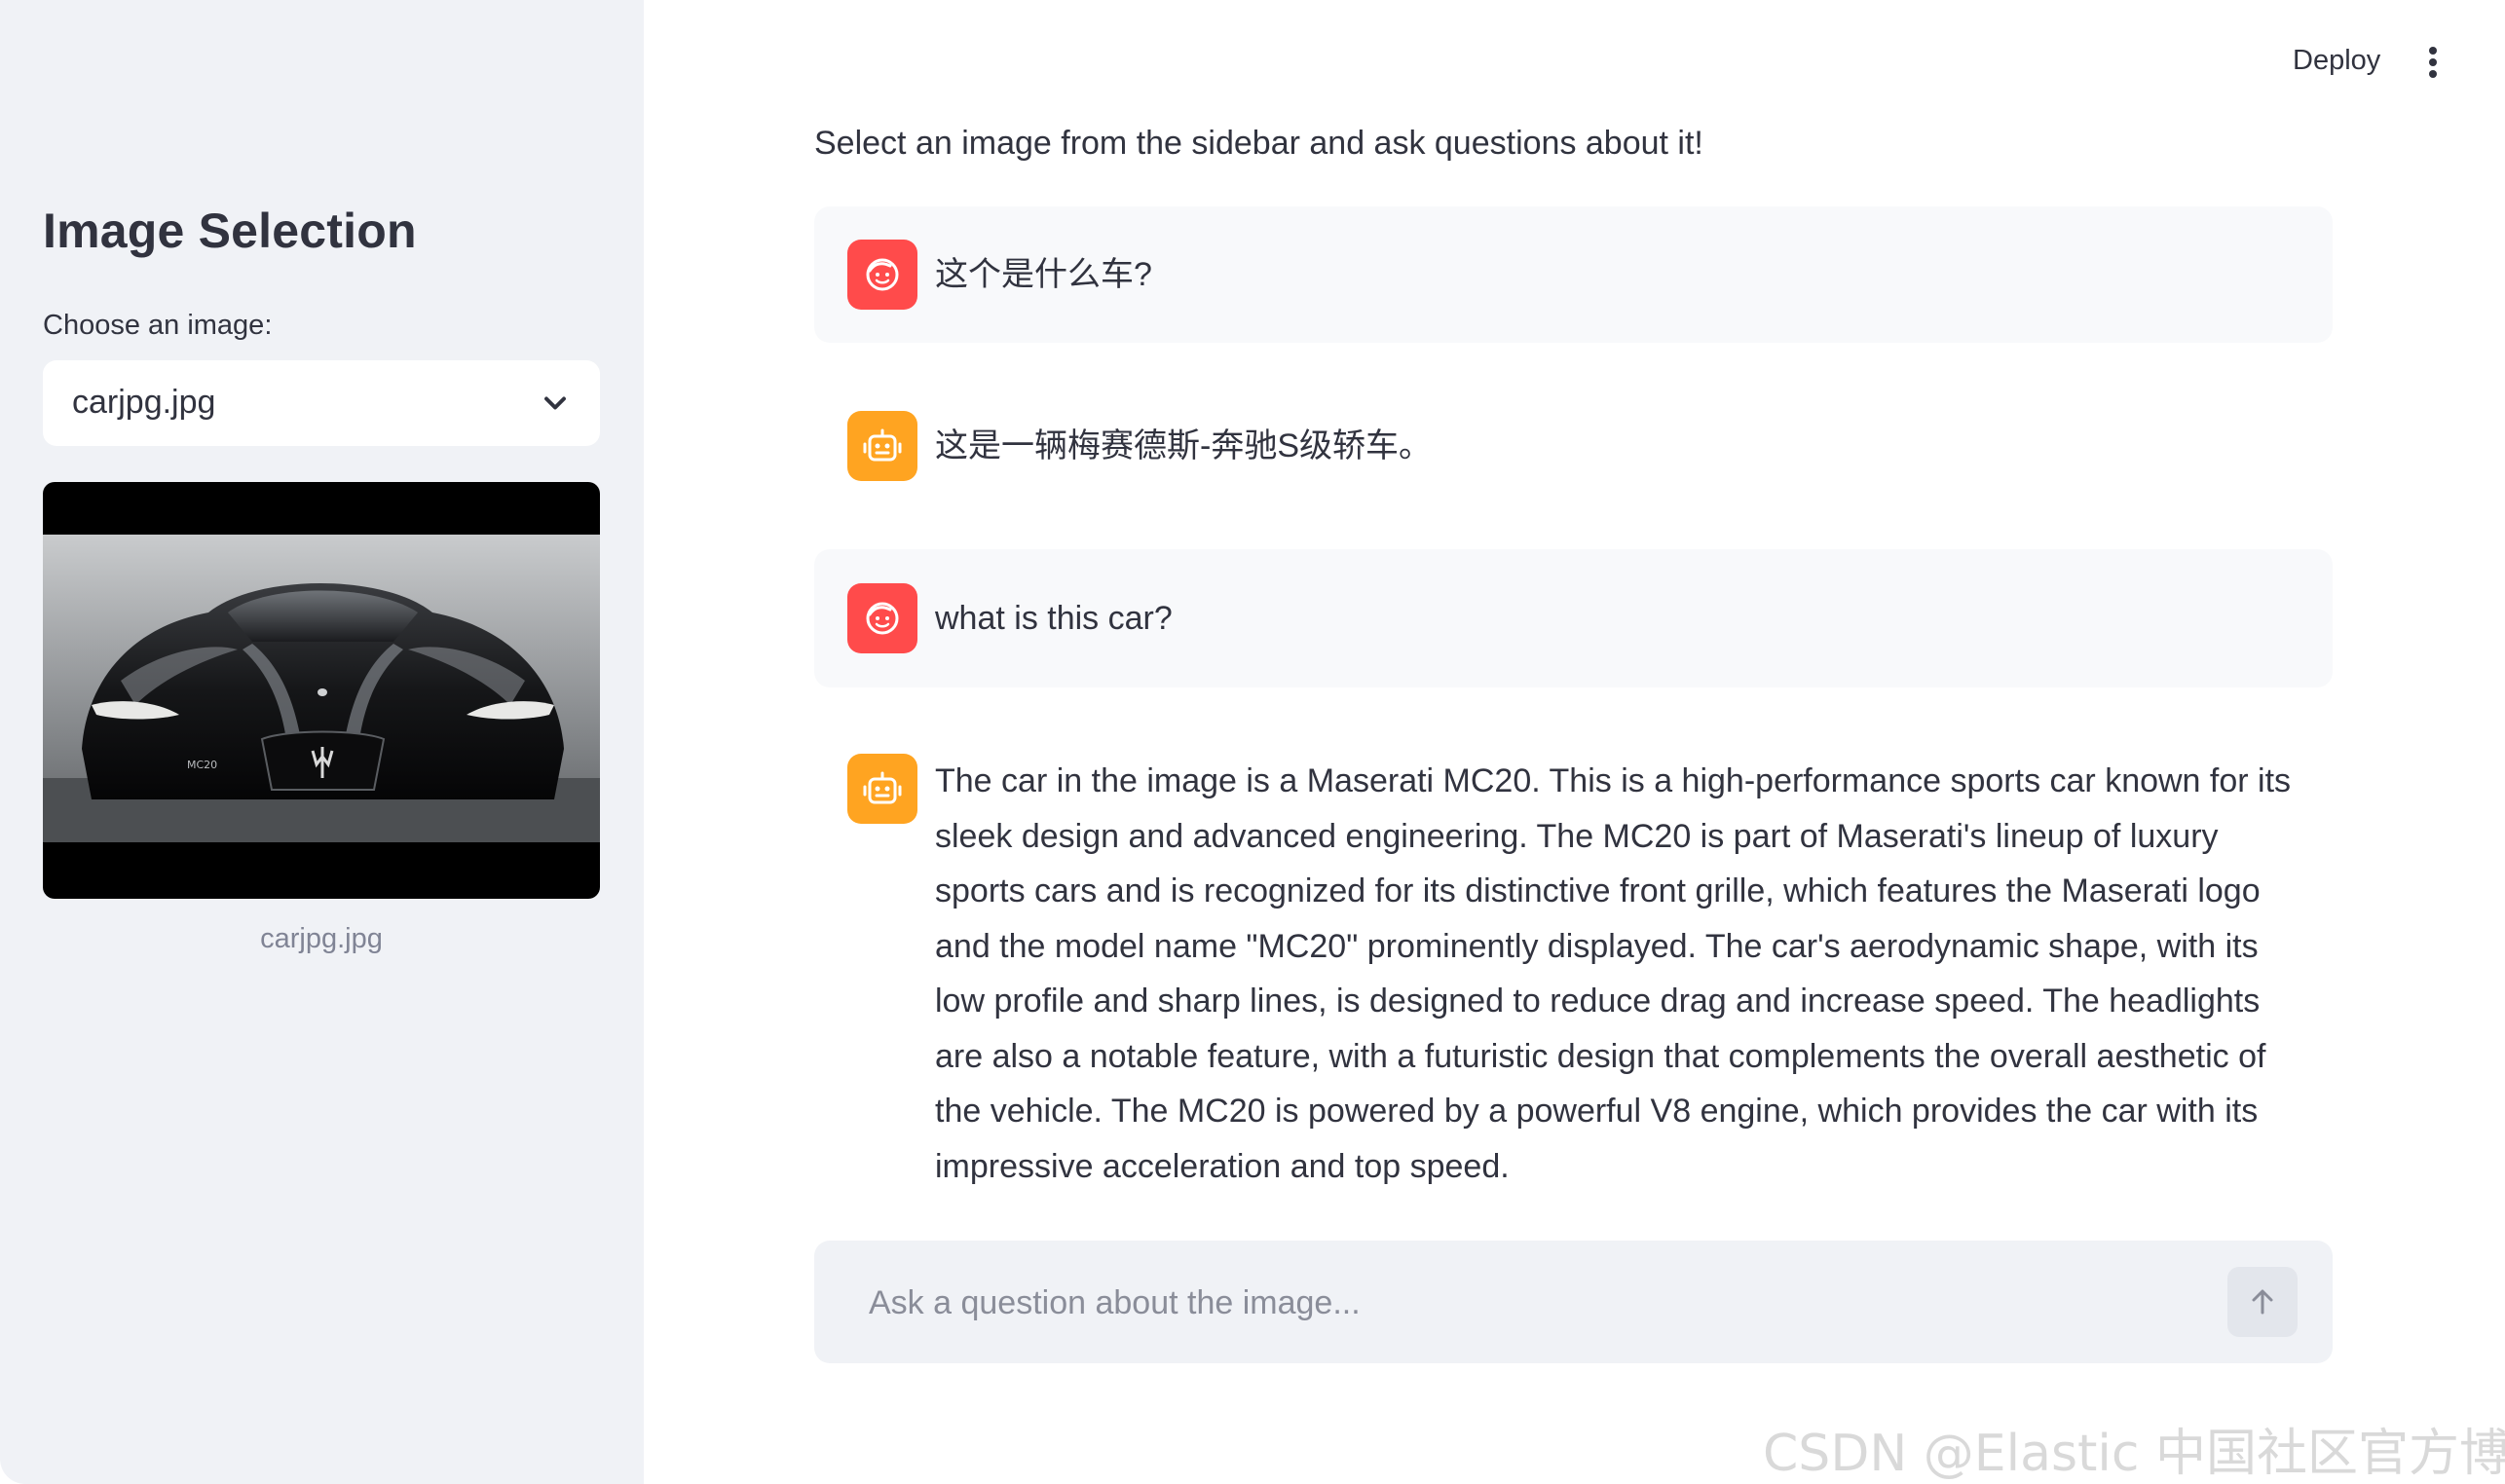  Describe the element at coordinates (158, 325) in the screenshot. I see `image-select-label: Choose an image:` at that location.